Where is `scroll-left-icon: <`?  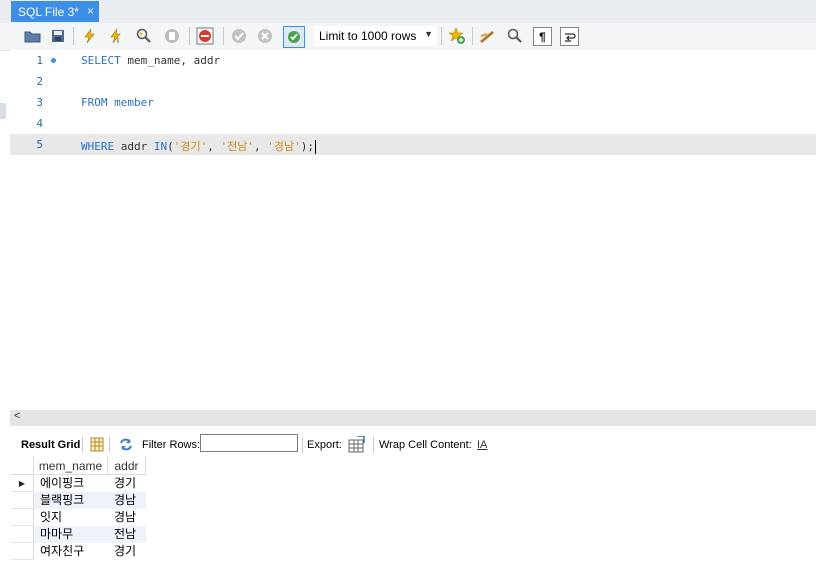
scroll-left-icon: < is located at coordinates (17, 416).